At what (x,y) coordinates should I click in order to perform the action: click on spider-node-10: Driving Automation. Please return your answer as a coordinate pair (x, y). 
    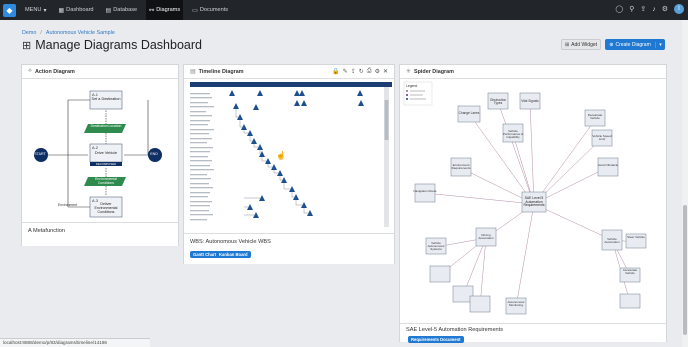
    Looking at the image, I should click on (486, 237).